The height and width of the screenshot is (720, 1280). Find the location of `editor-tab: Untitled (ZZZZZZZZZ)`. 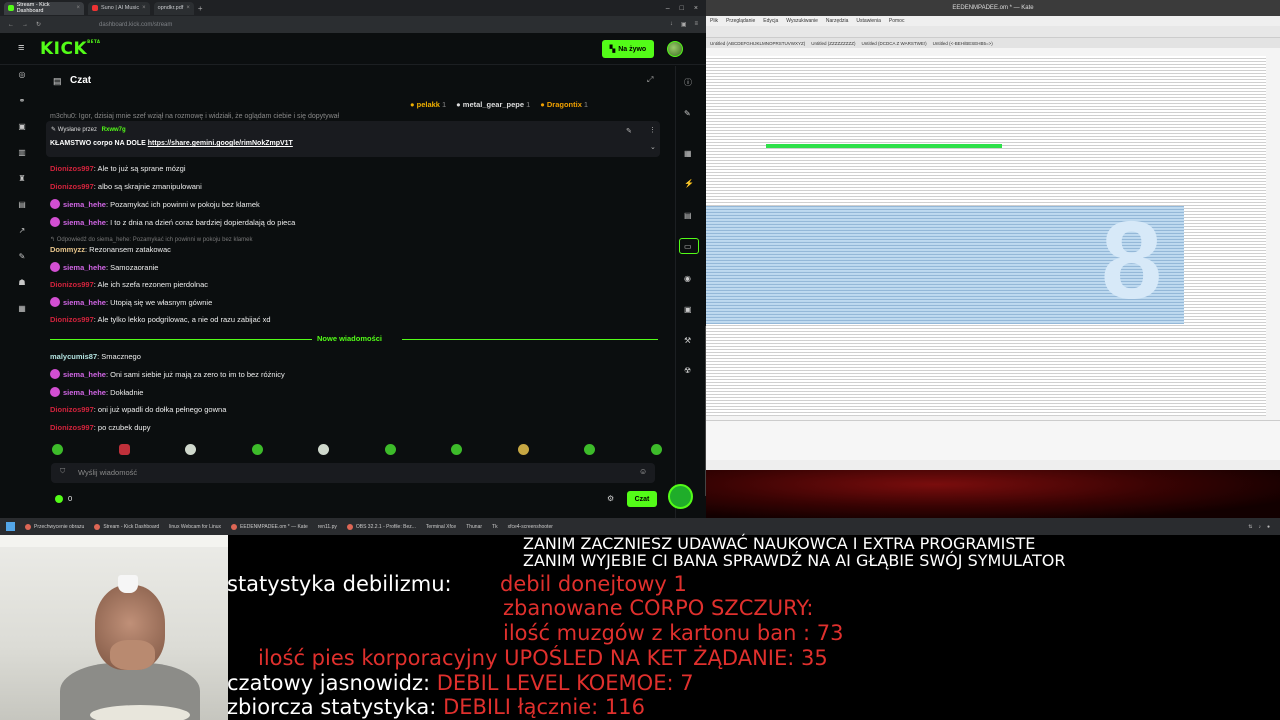

editor-tab: Untitled (ZZZZZZZZZ) is located at coordinates (833, 43).